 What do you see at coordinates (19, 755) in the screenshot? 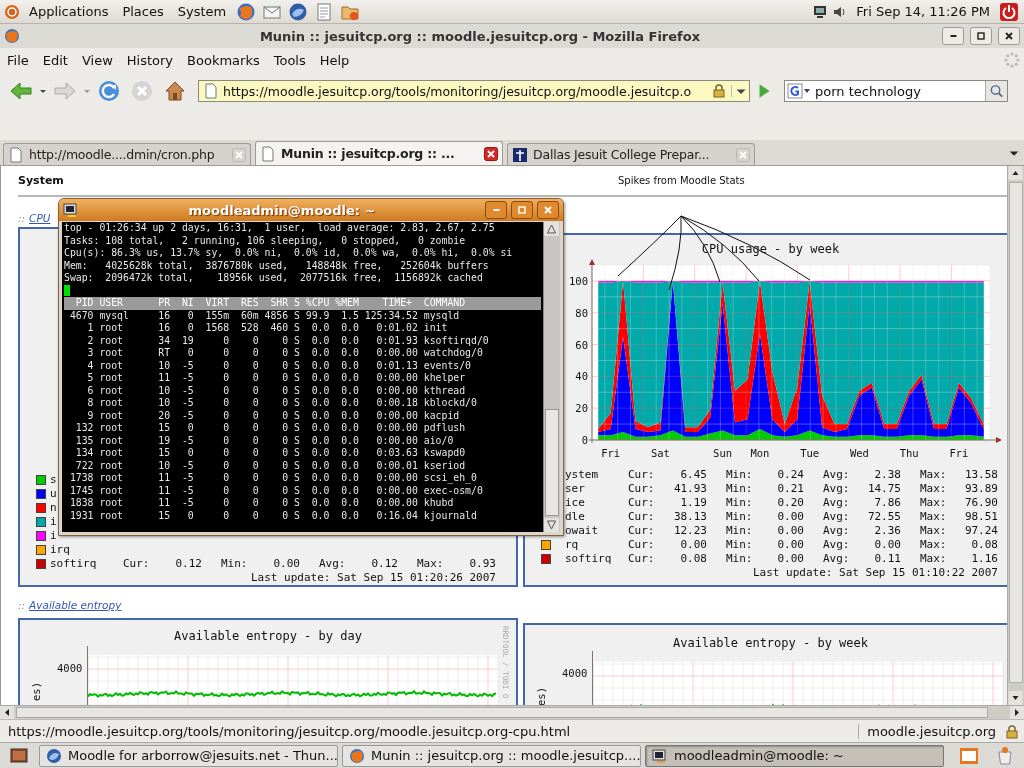
I see `desktop-icon` at bounding box center [19, 755].